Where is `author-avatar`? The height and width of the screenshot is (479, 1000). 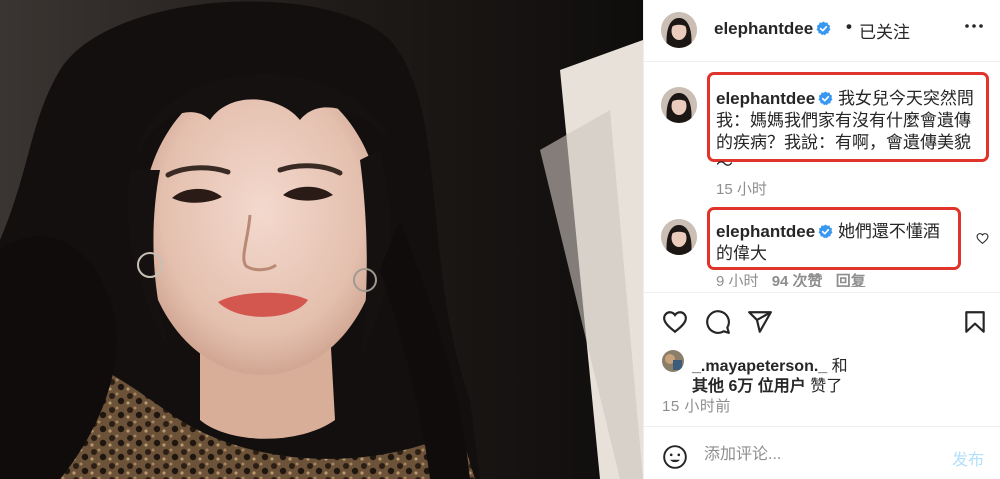 author-avatar is located at coordinates (679, 30).